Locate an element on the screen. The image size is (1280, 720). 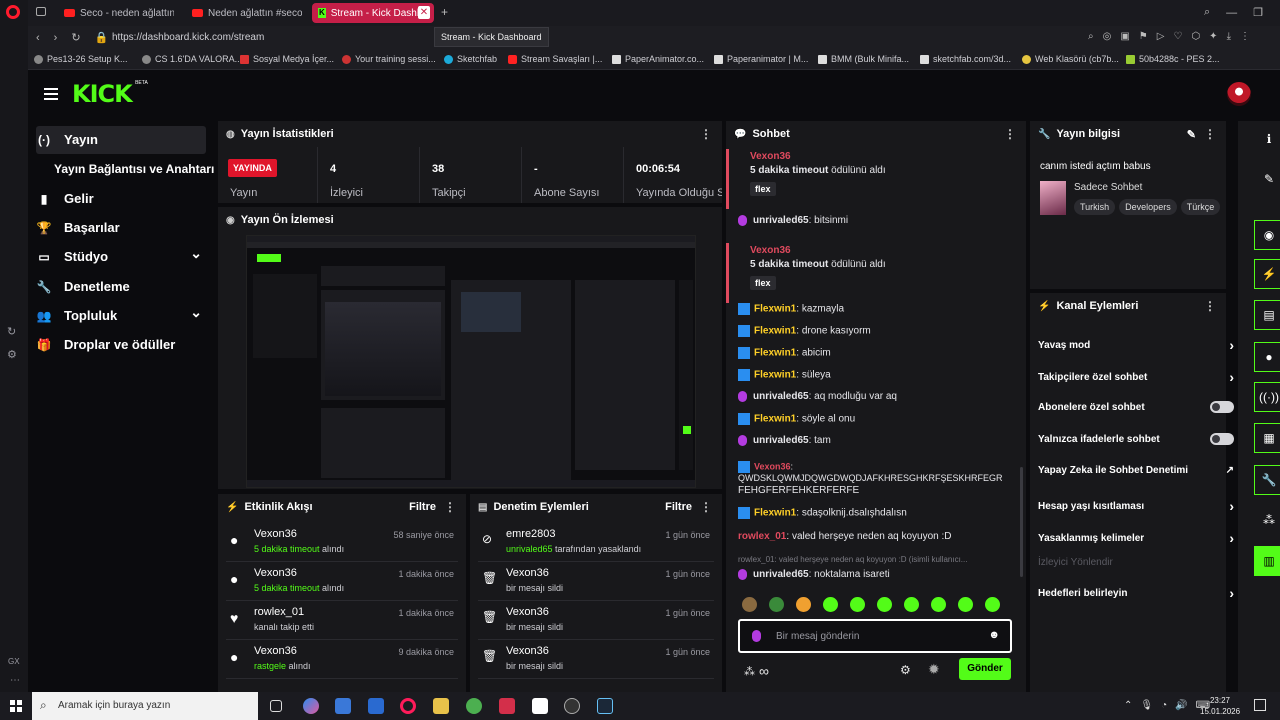
preview-icon: ◉ is located at coordinates (1267, 235).